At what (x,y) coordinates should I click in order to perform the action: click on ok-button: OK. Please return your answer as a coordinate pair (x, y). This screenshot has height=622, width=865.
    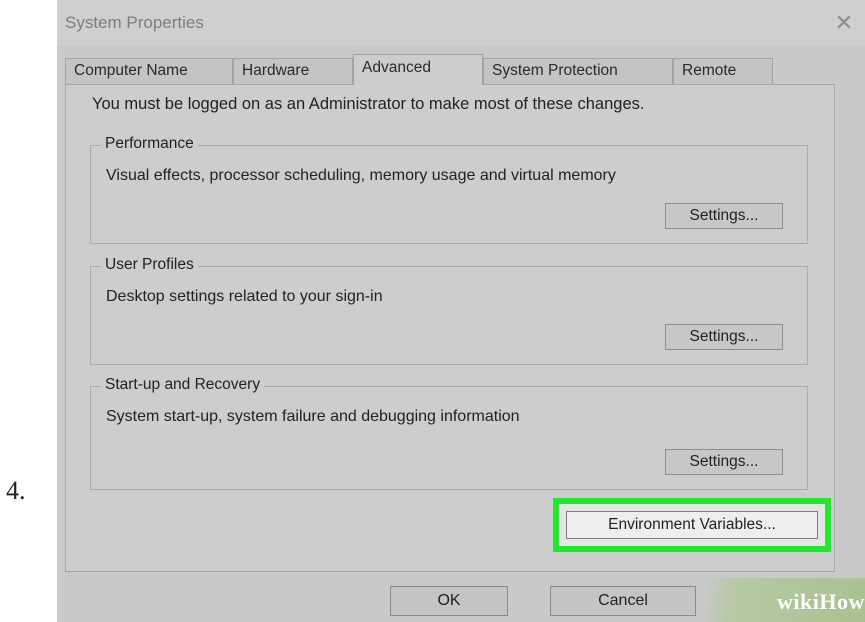
    Looking at the image, I should click on (449, 601).